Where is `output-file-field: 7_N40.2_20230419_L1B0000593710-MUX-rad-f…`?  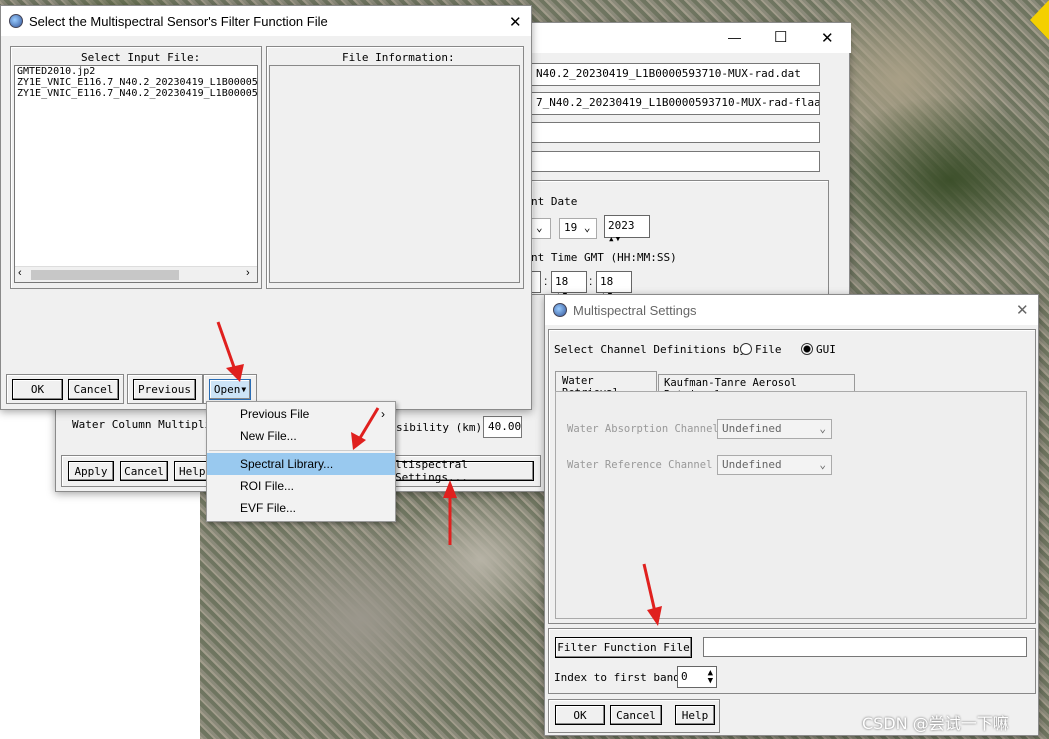 output-file-field: 7_N40.2_20230419_L1B0000593710-MUX-rad-f… is located at coordinates (675, 103).